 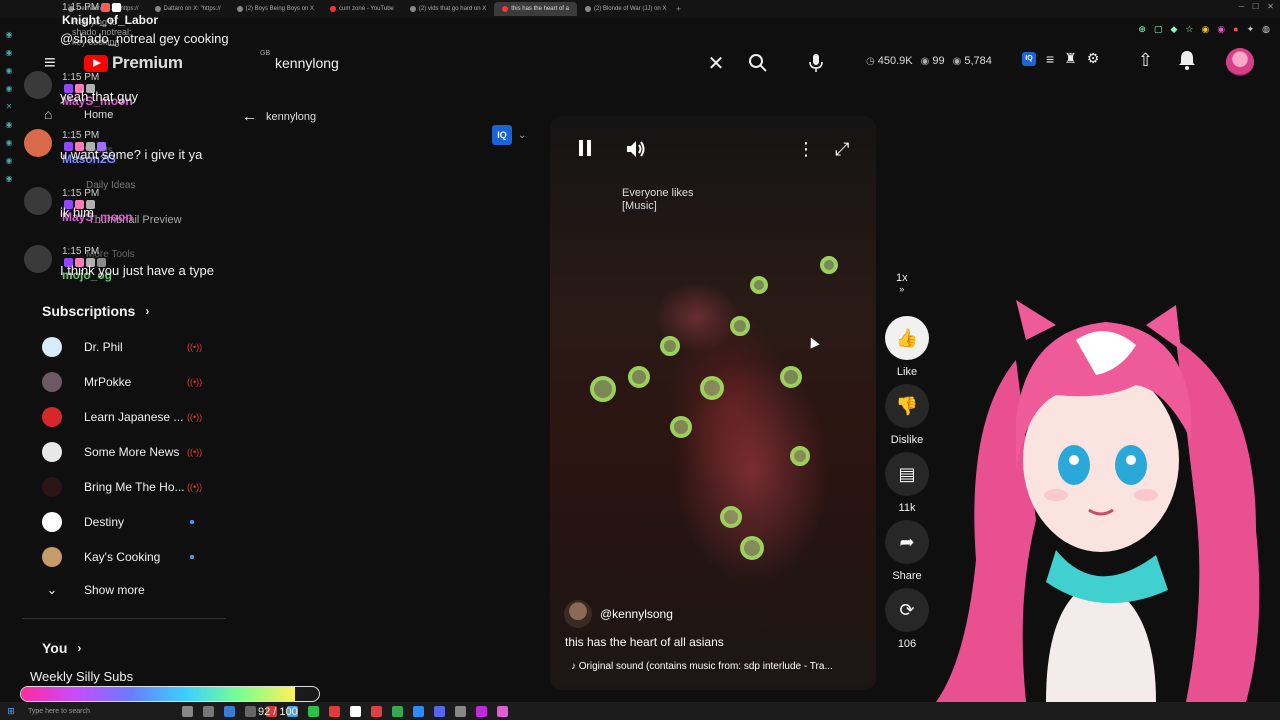 I want to click on close-window-icon: ✕, so click(x=1270, y=6).